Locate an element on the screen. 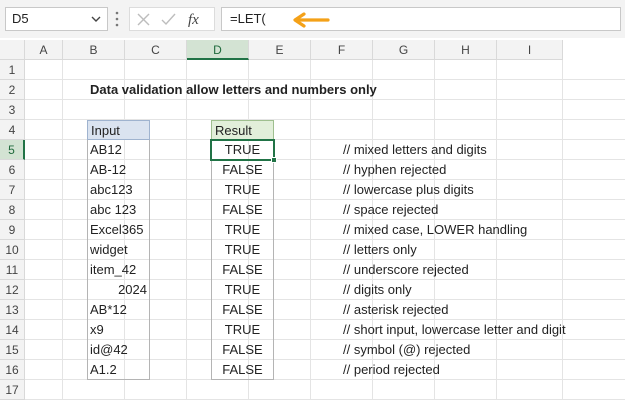 This screenshot has height=400, width=625. input-cell: AB-12 is located at coordinates (119, 170).